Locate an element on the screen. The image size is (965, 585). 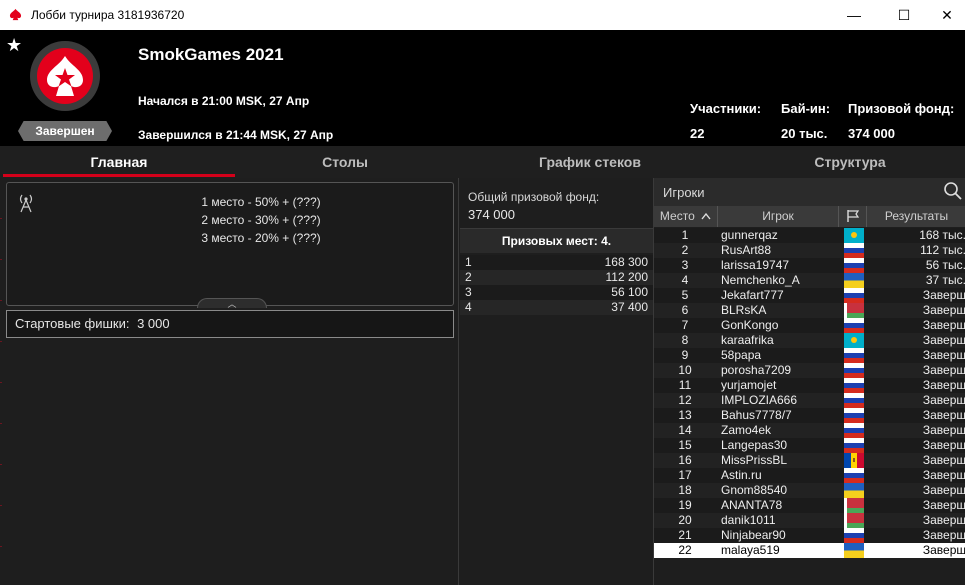
player-name: Jekafart777 is located at coordinates (752, 295).